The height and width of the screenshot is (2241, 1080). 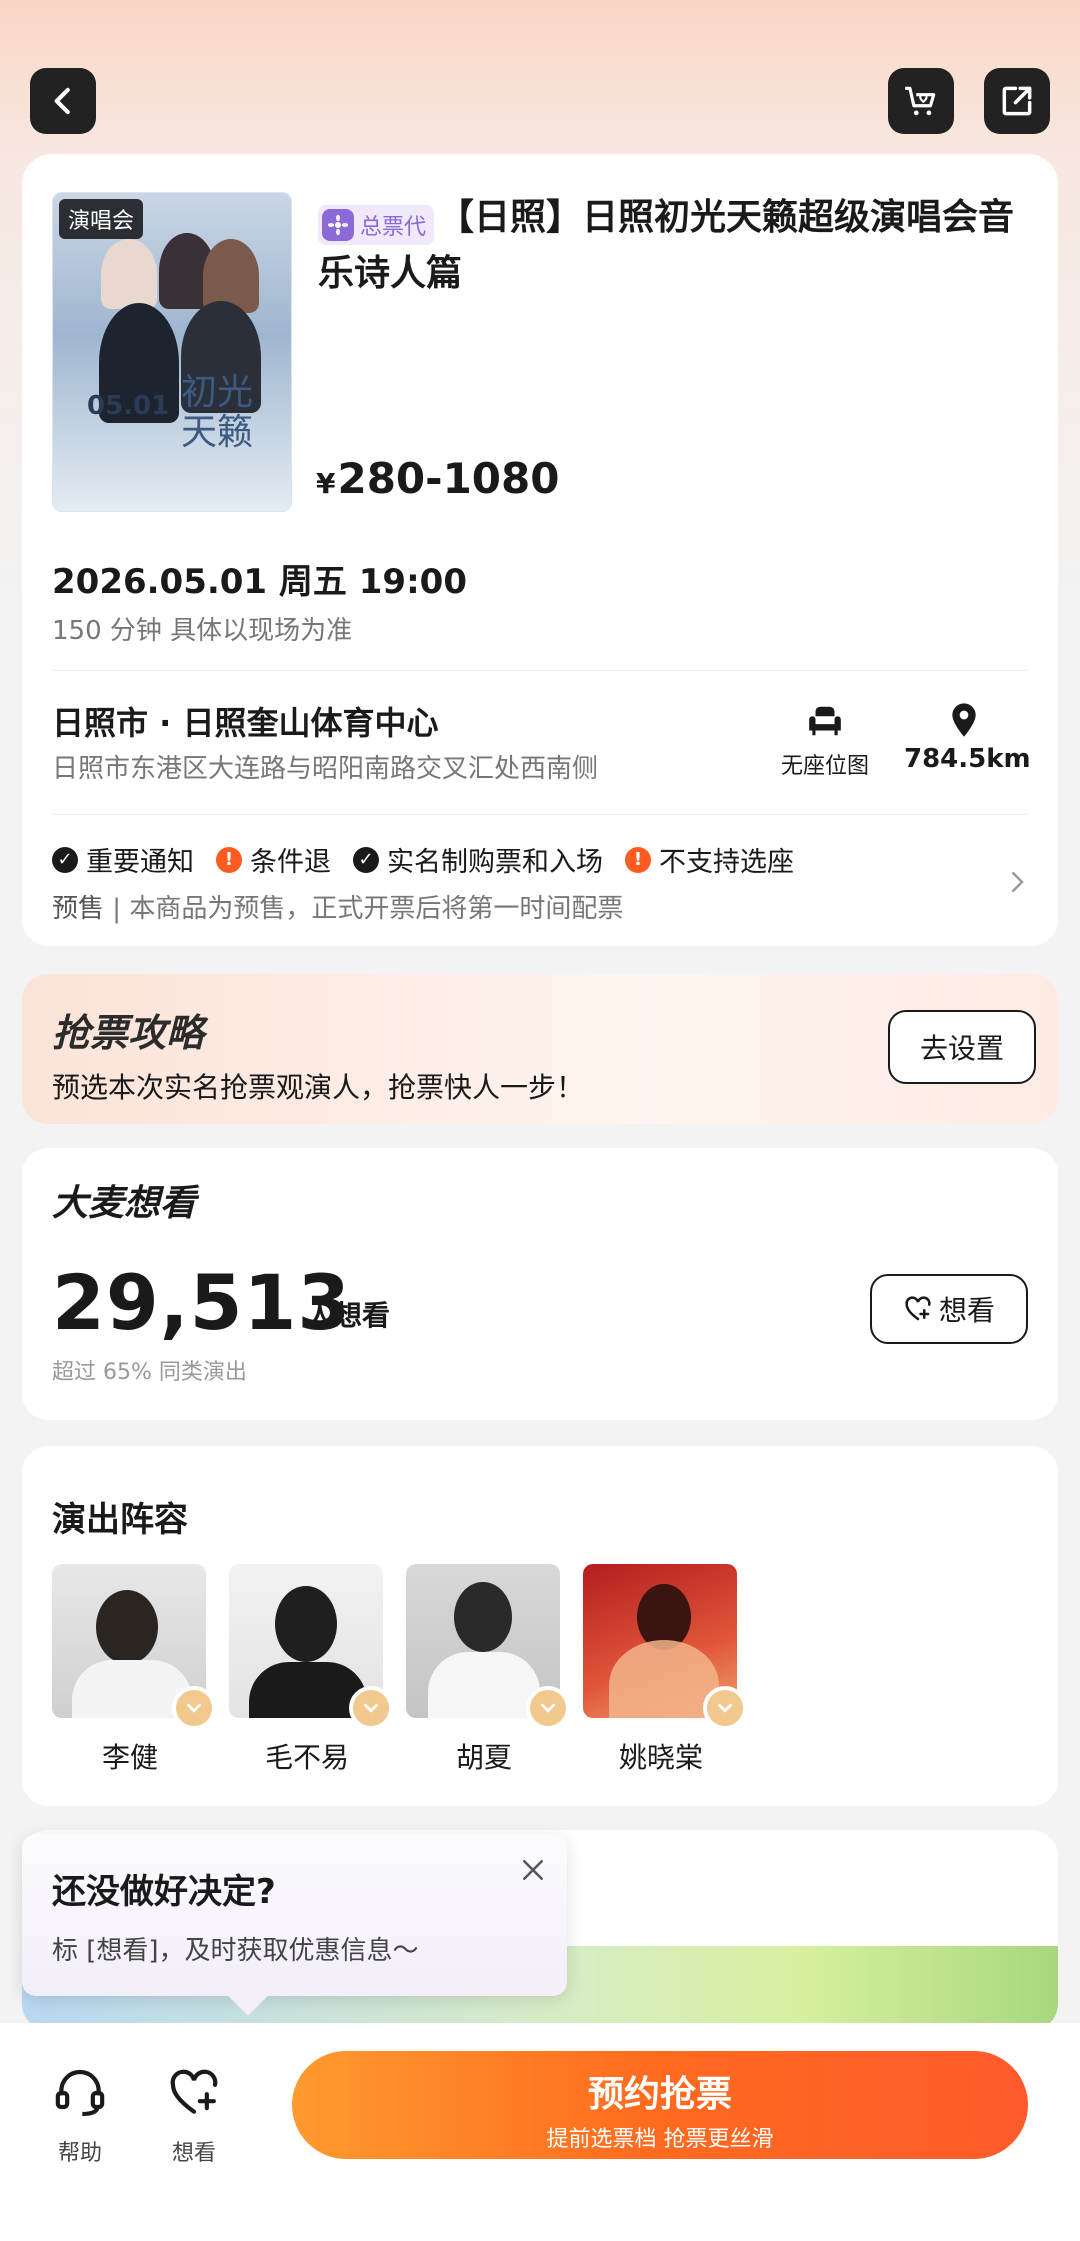 I want to click on cast-list: 李健 毛不易 胡夏 姚晓棠, so click(x=406, y=1670).